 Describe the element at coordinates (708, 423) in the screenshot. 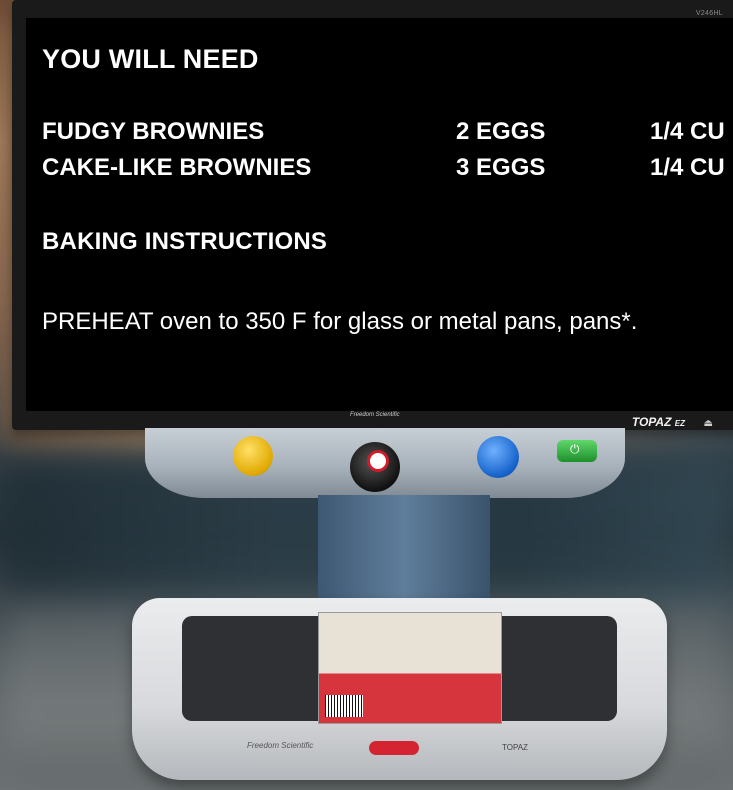

I see `eject-icon: ⏏` at that location.